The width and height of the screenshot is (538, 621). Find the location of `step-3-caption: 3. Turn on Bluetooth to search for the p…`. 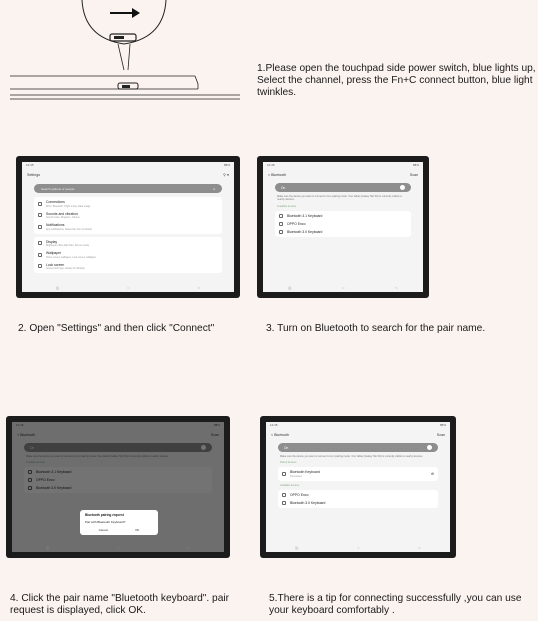

step-3-caption: 3. Turn on Bluetooth to search for the p… is located at coordinates (376, 328).